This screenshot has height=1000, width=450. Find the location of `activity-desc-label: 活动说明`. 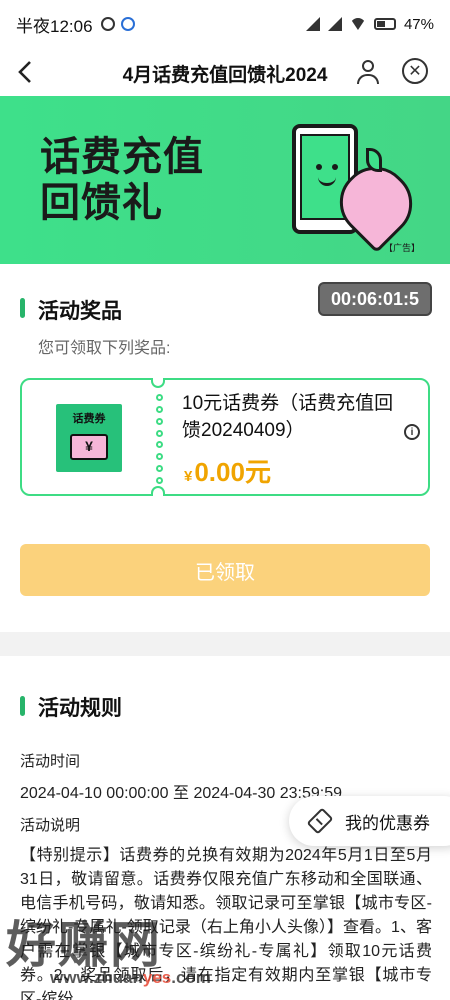

activity-desc-label: 活动说明 is located at coordinates (50, 825).